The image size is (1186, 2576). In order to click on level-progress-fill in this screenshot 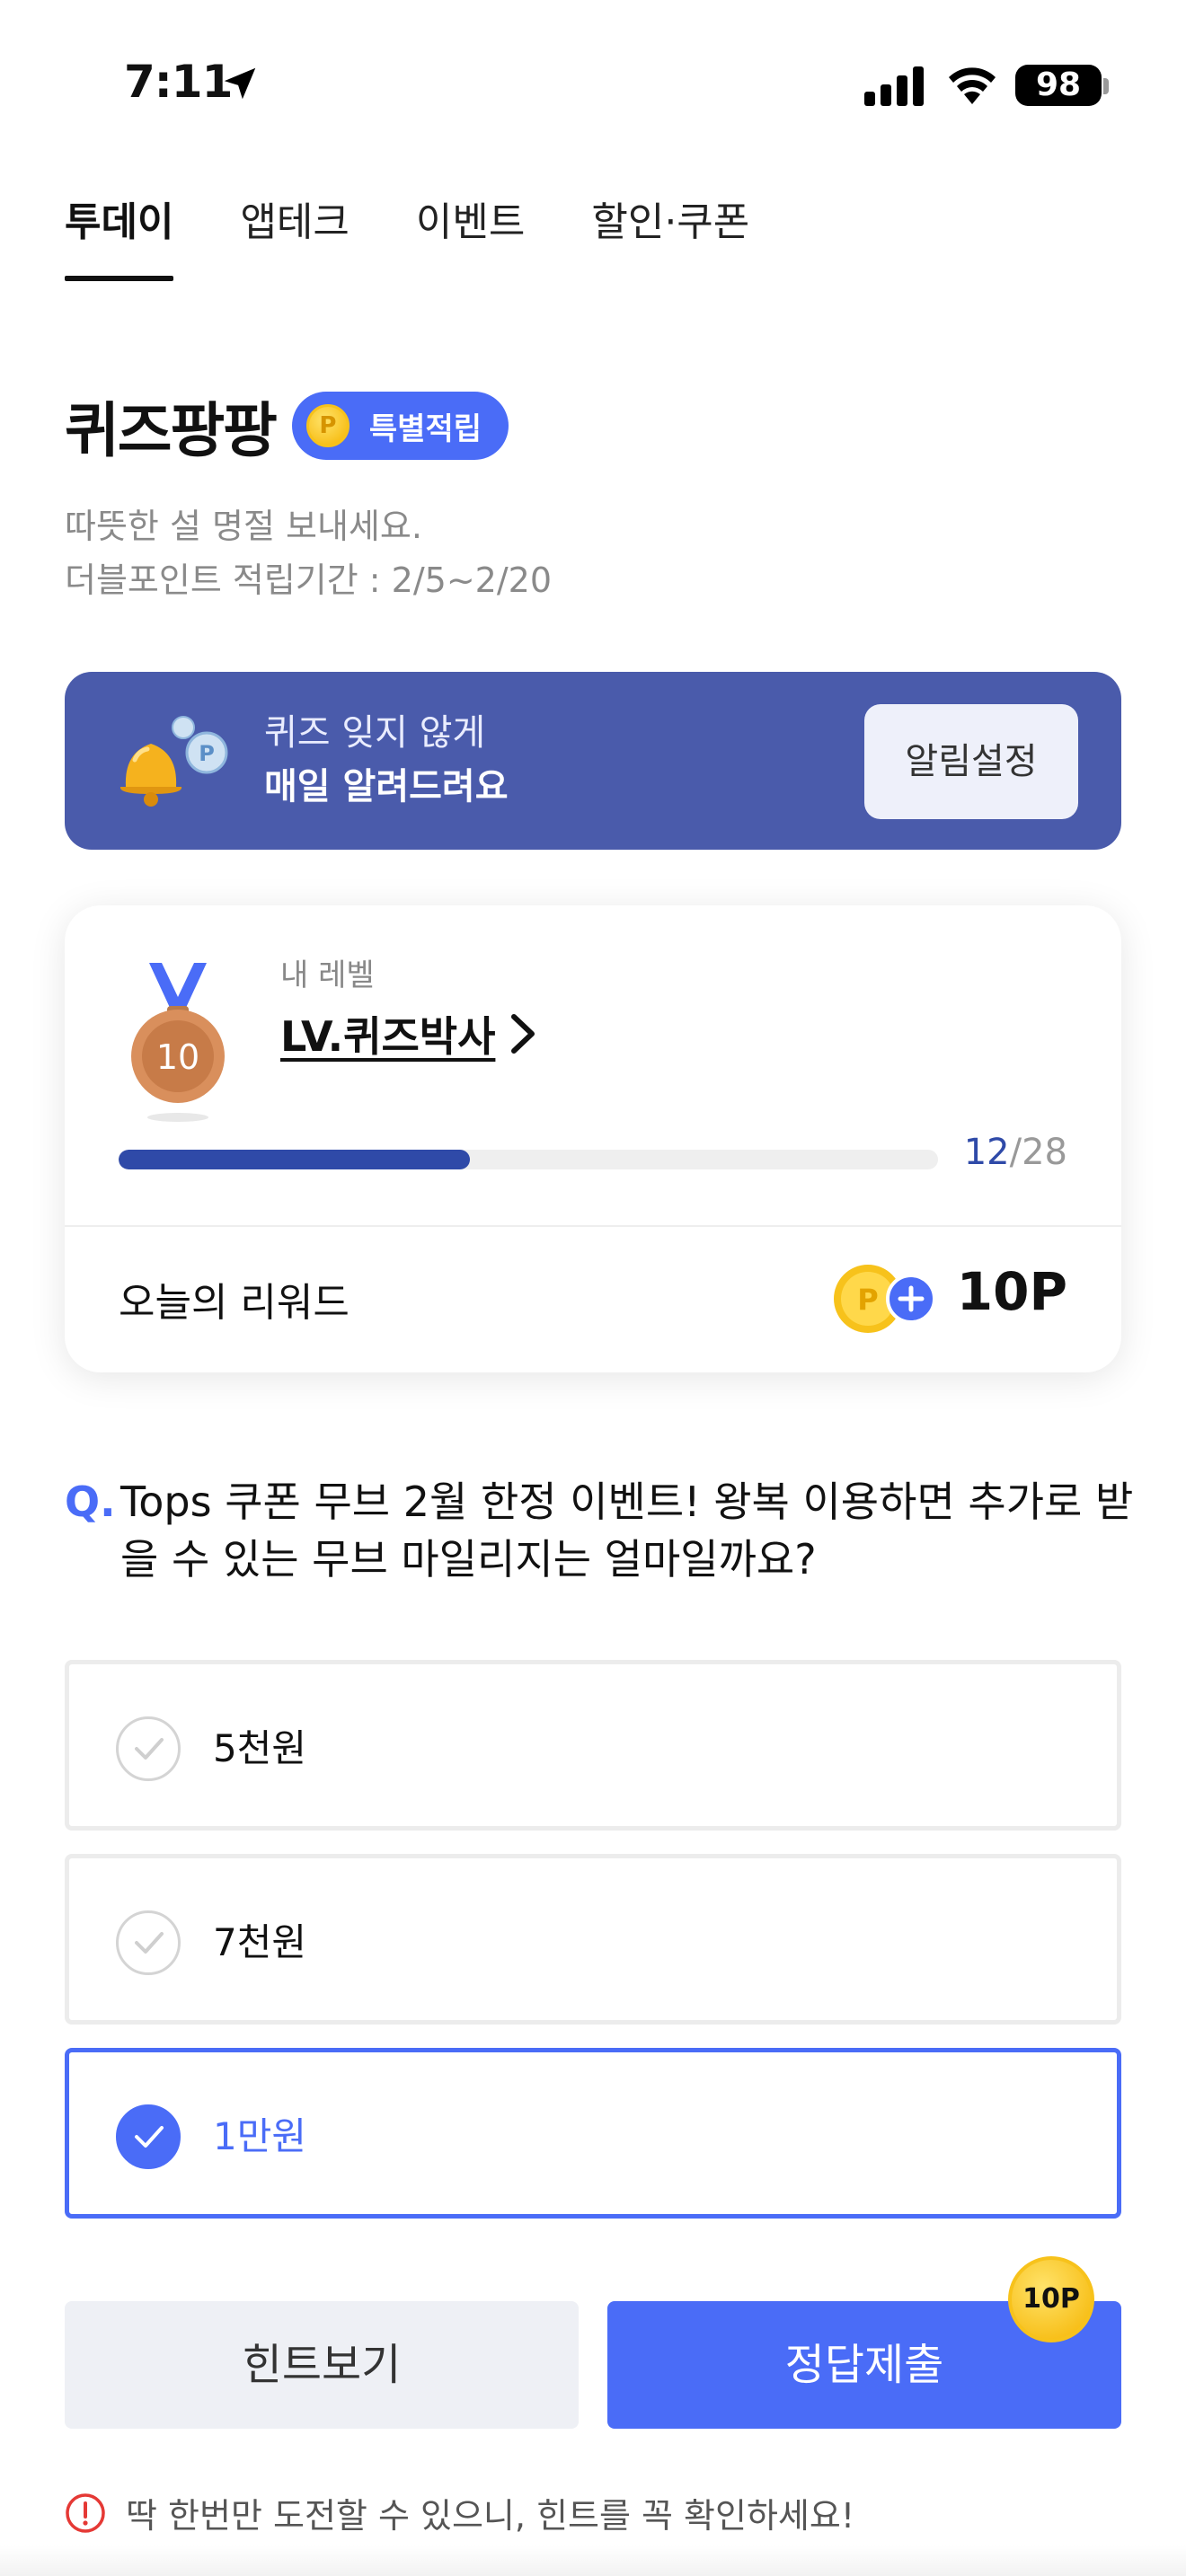, I will do `click(294, 1159)`.